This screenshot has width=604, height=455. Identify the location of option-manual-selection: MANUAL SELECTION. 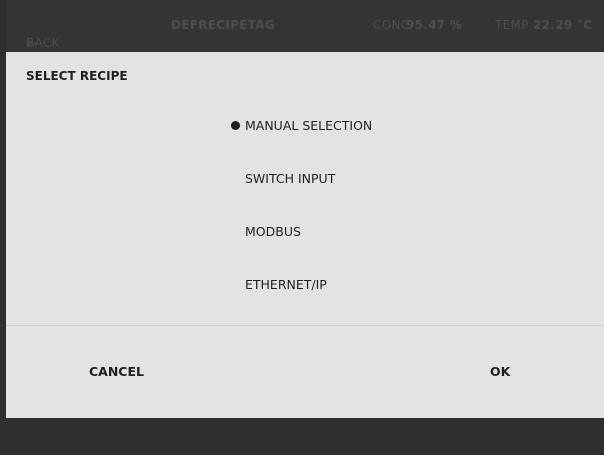
(301, 126).